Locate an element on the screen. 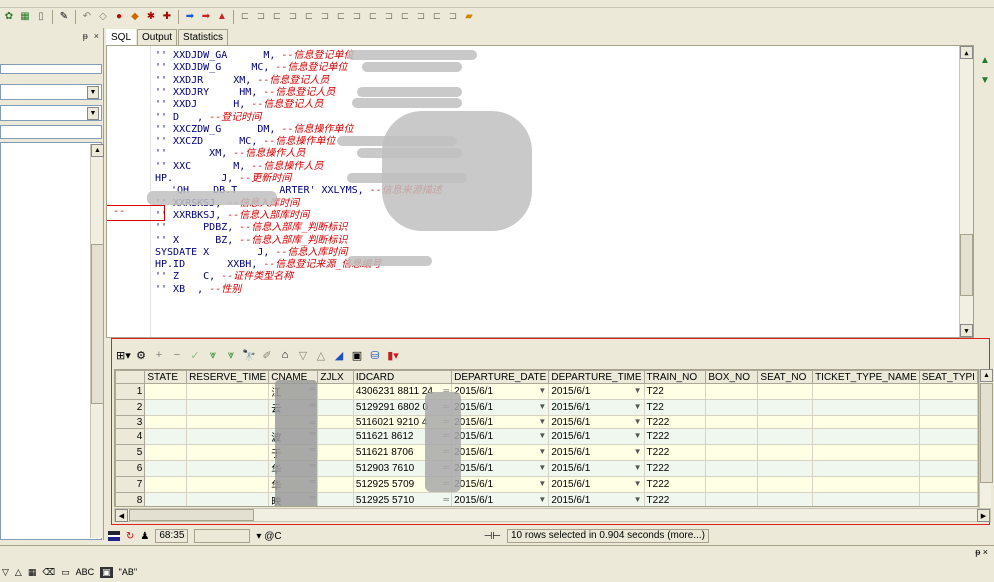 This screenshot has height=582, width=994. table-row: 8映═512925 5710═2015/6/1▼2015/6/1▼T222 is located at coordinates (546, 499).